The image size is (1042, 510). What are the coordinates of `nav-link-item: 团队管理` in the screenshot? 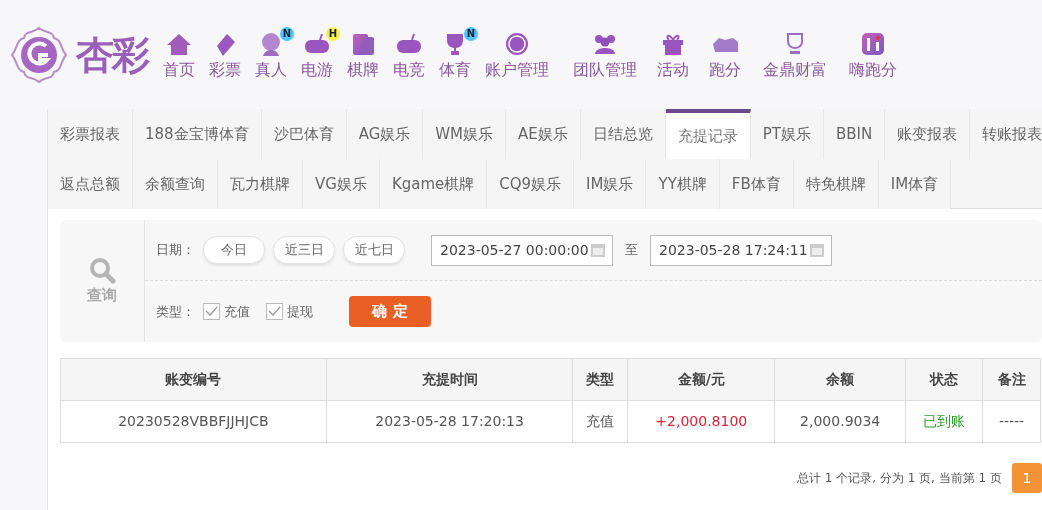 It's located at (605, 55).